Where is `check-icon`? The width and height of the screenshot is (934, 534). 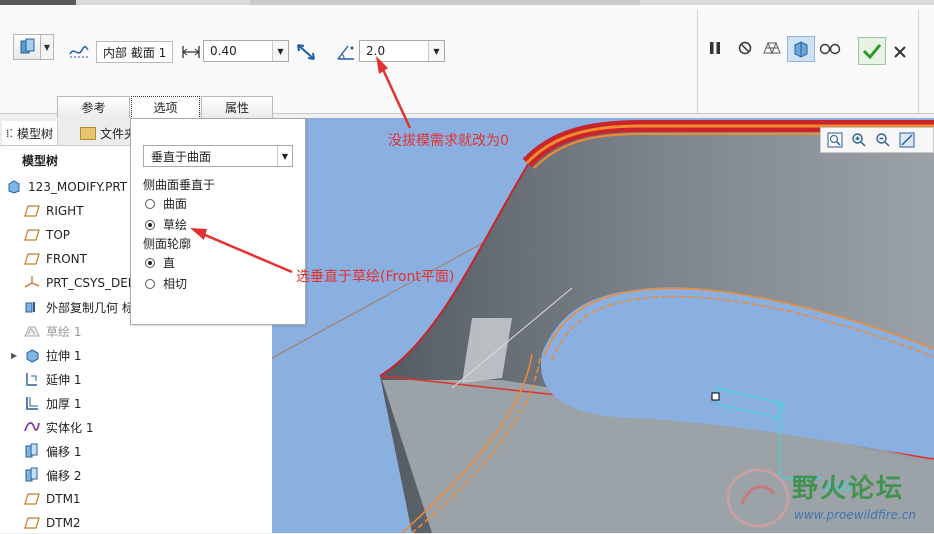 check-icon is located at coordinates (872, 52).